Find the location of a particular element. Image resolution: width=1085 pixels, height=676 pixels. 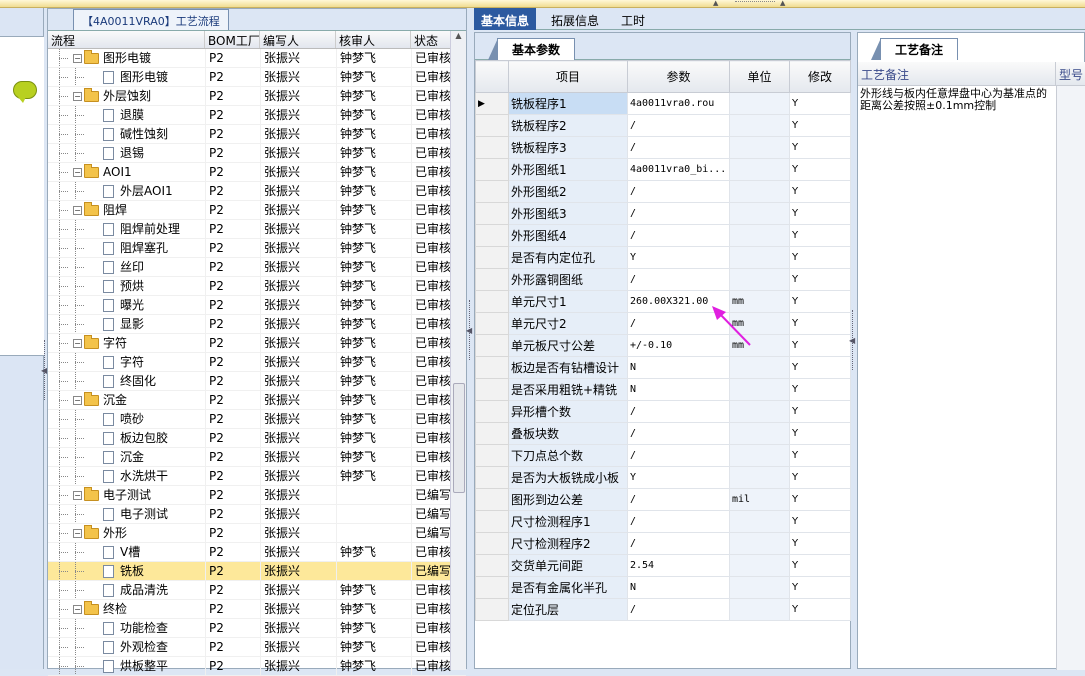

param-row: 是否采用粗铣+精铣 N Y is located at coordinates (663, 389).